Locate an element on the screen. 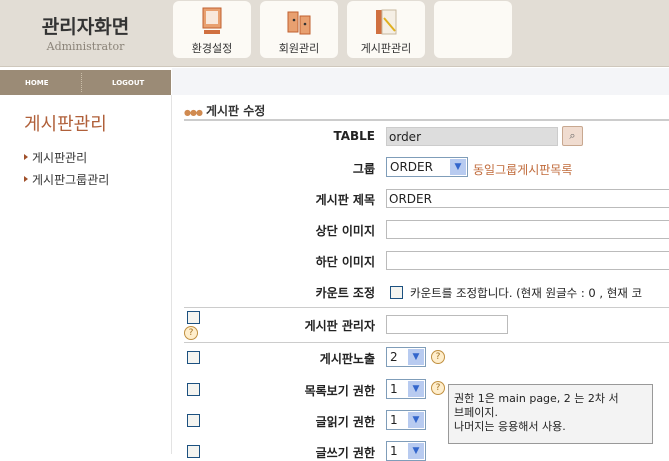 This screenshot has width=669, height=461. menu-label: 회원관리 is located at coordinates (299, 48).